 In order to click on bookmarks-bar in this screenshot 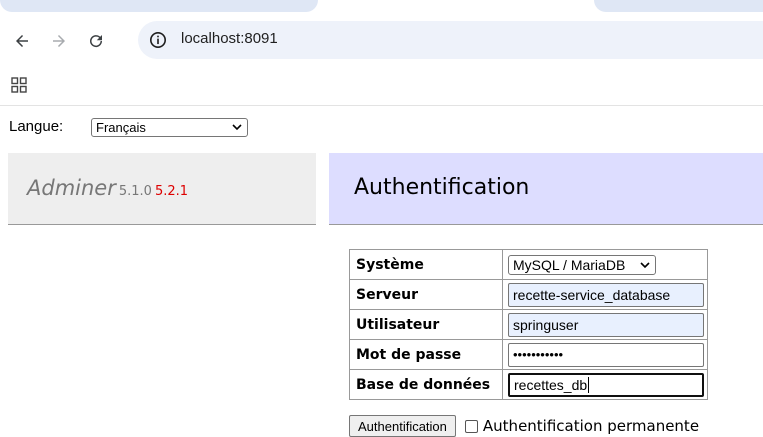, I will do `click(381, 86)`.